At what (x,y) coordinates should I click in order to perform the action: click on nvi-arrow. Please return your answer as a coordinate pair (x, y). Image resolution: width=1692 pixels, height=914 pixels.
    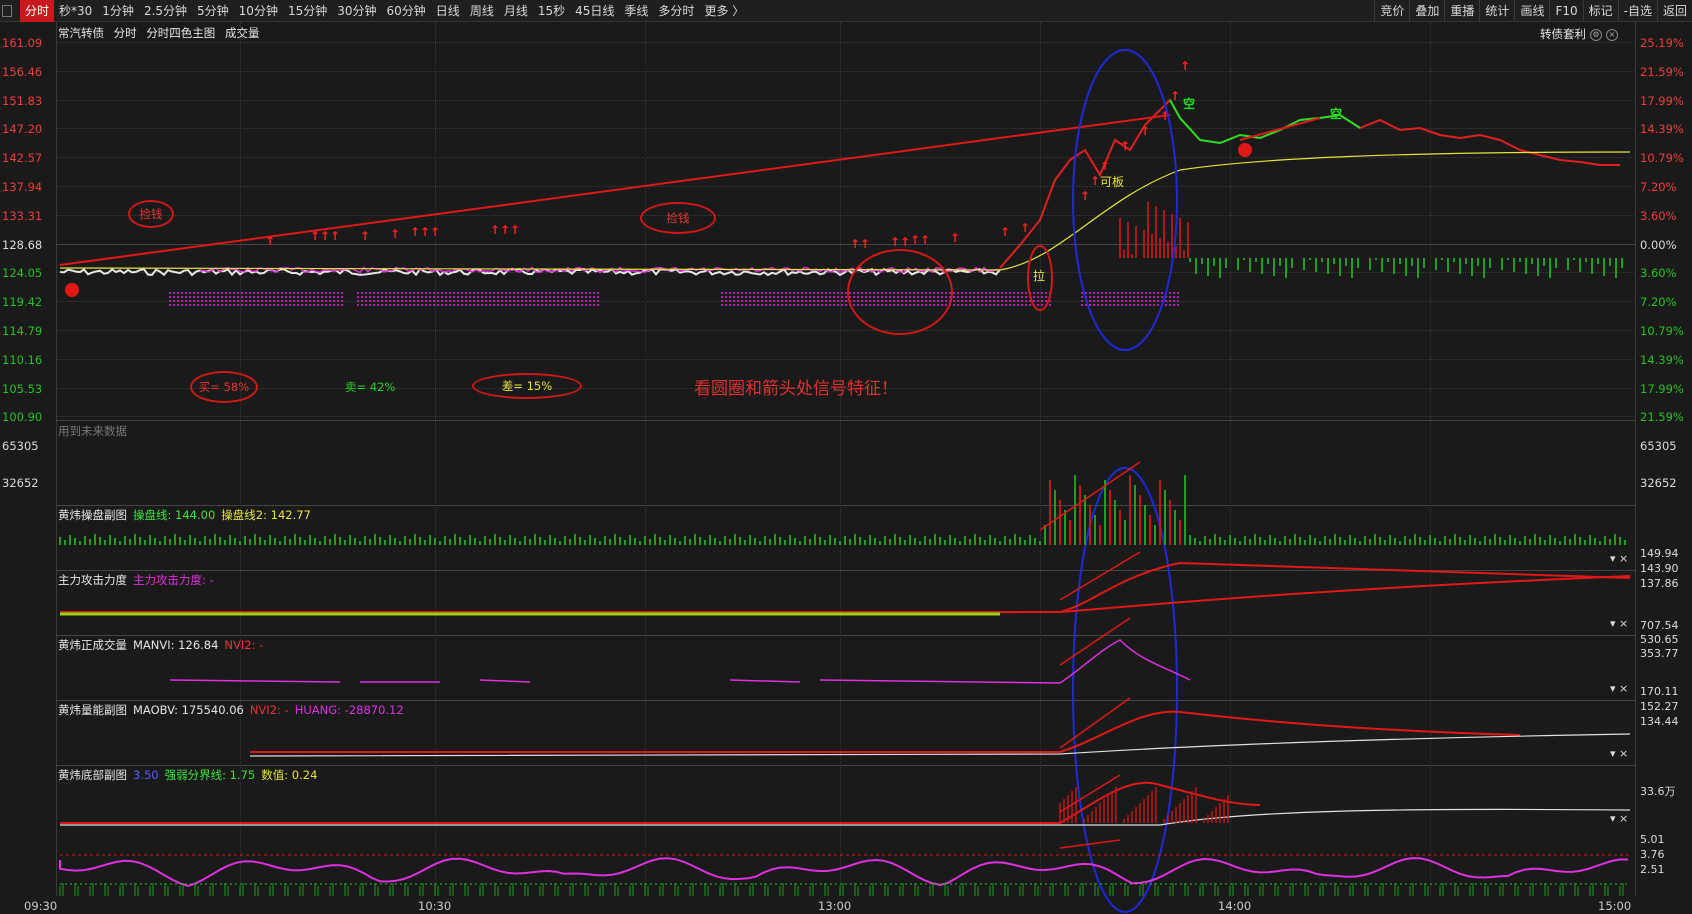
    Looking at the image, I should click on (1095, 723).